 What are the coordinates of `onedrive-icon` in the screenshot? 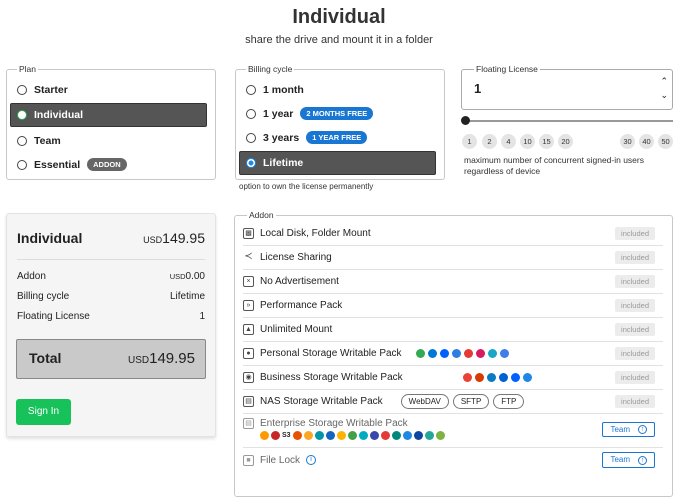 It's located at (432, 353).